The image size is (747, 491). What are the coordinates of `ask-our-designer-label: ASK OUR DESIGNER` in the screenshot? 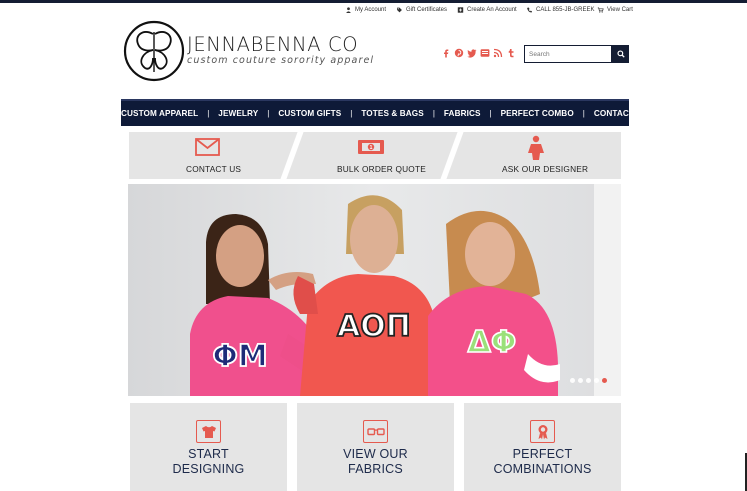 It's located at (545, 169).